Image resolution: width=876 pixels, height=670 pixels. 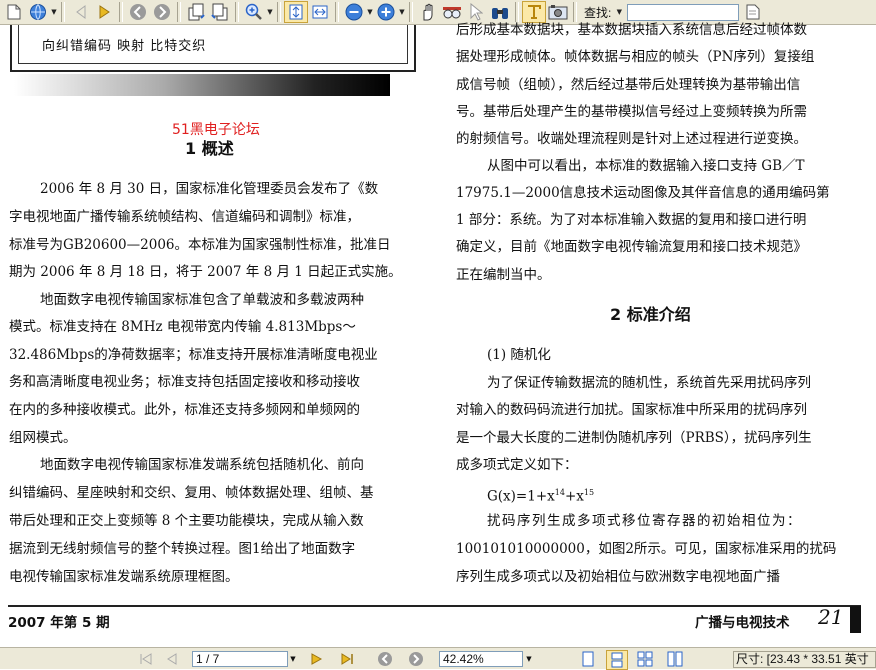 What do you see at coordinates (293, 659) in the screenshot?
I see `page-dropdown-icon: ▼` at bounding box center [293, 659].